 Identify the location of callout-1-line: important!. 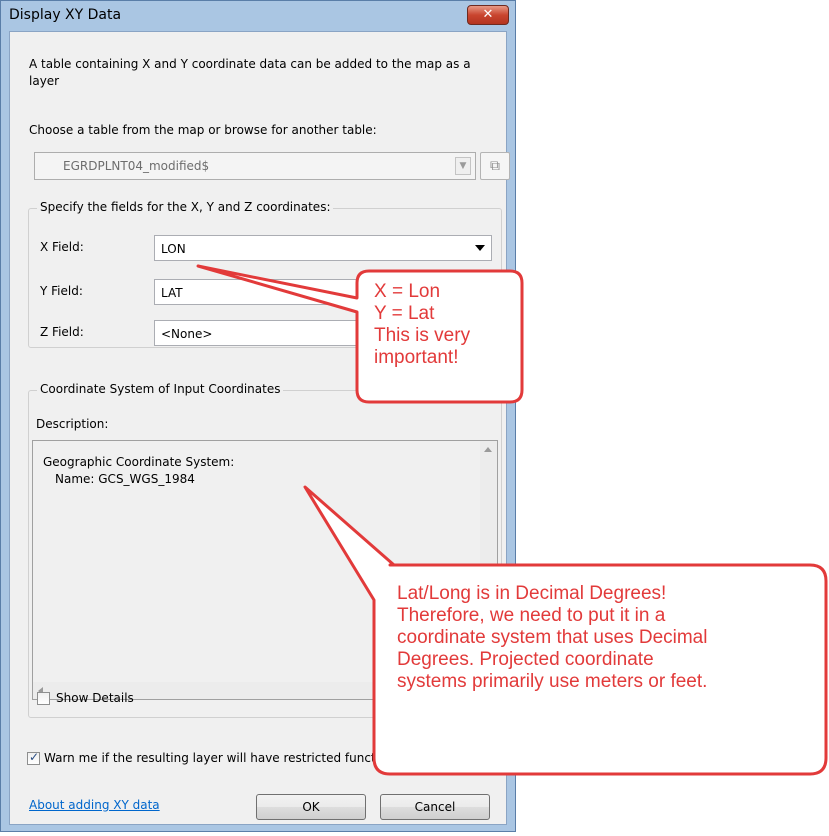
(416, 357).